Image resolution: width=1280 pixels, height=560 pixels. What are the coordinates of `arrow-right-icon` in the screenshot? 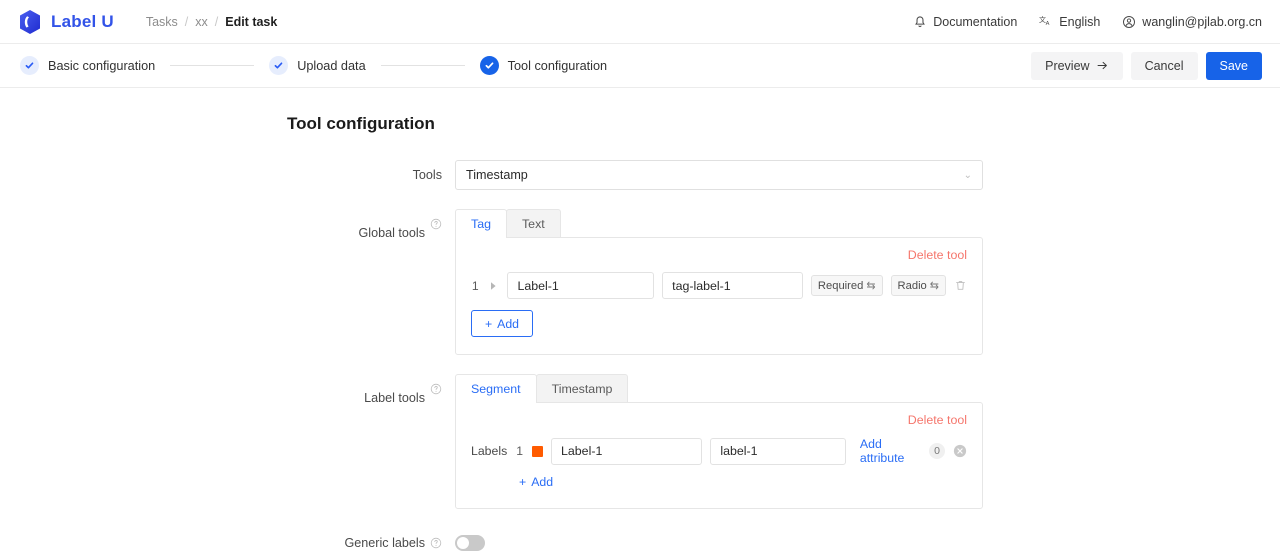 It's located at (1102, 65).